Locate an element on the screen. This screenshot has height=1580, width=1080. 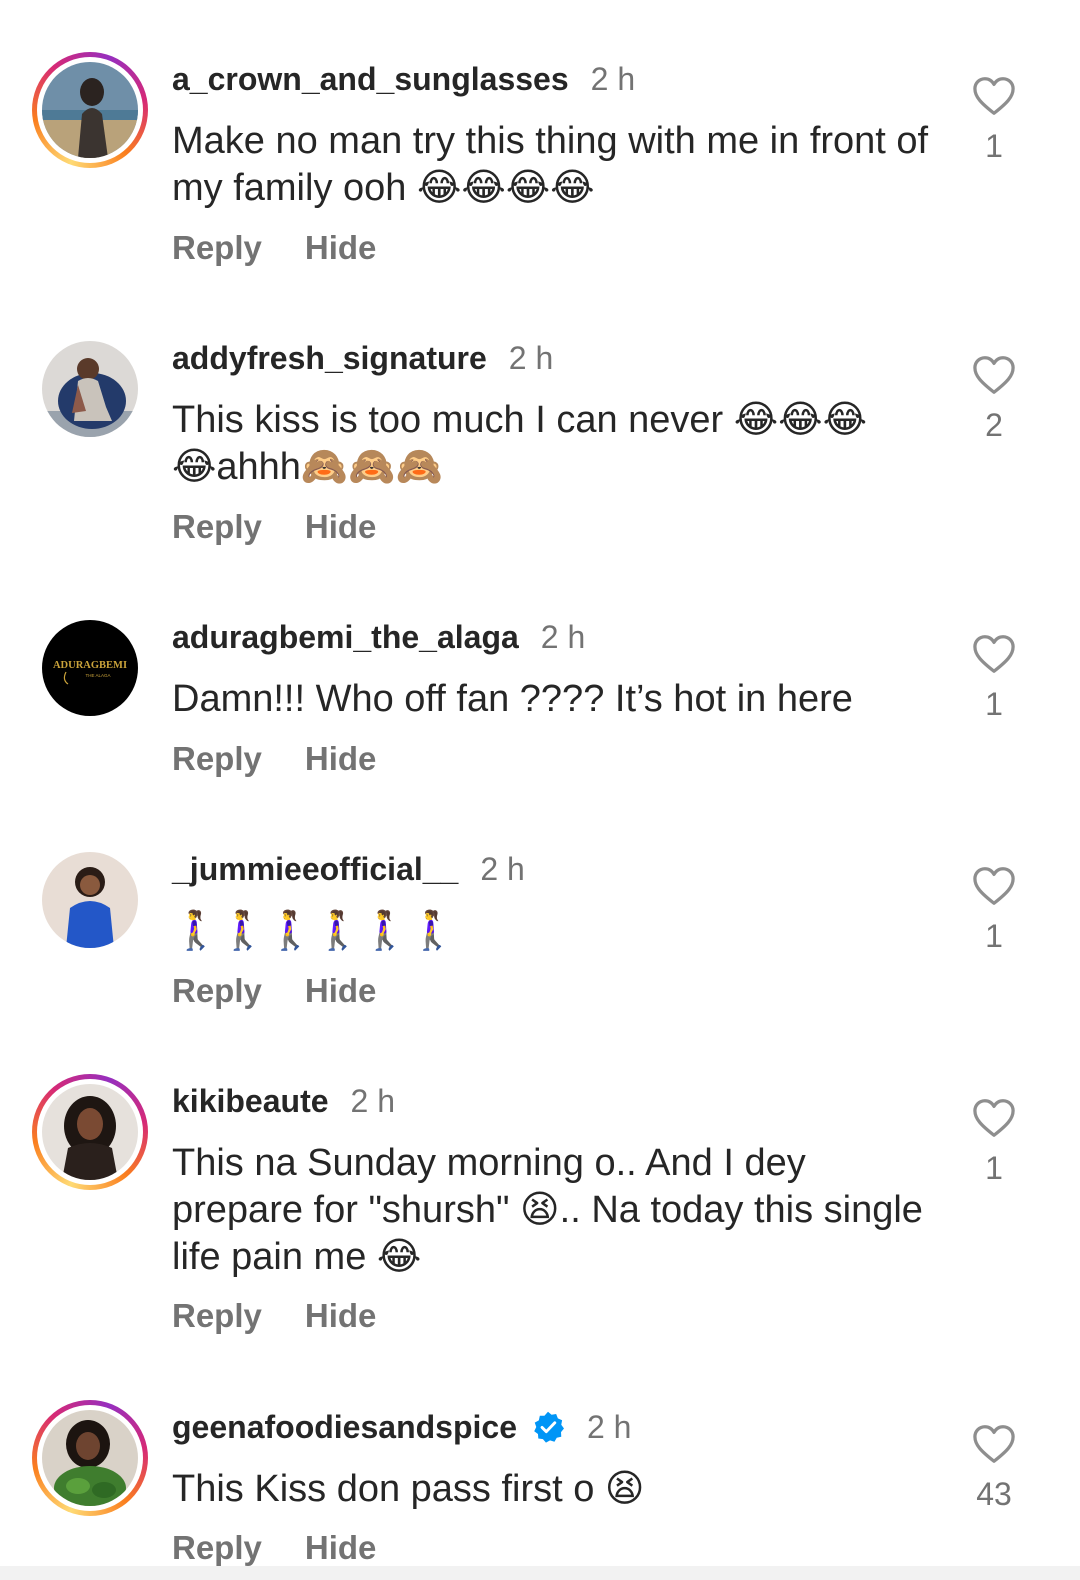
comment-header: addyfresh_signature 2 h is located at coordinates (362, 358).